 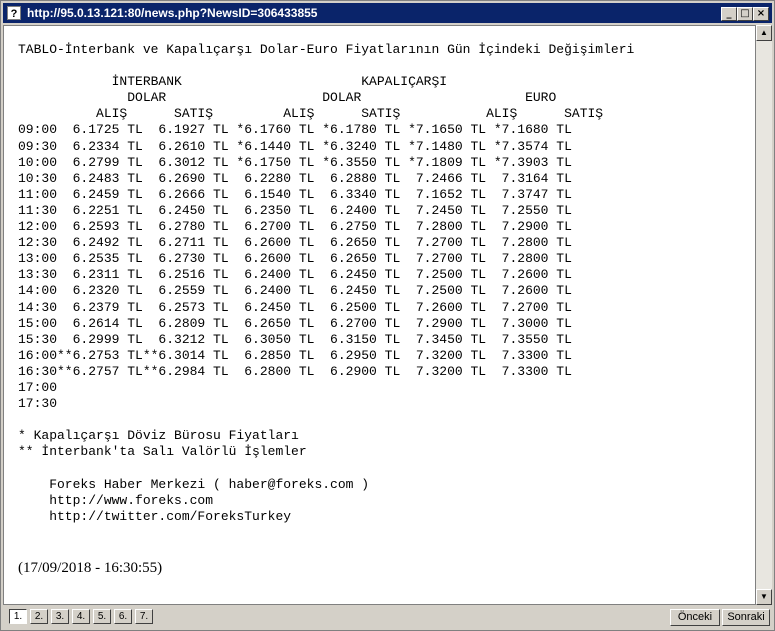 I want to click on maximize-button: □, so click(x=745, y=14).